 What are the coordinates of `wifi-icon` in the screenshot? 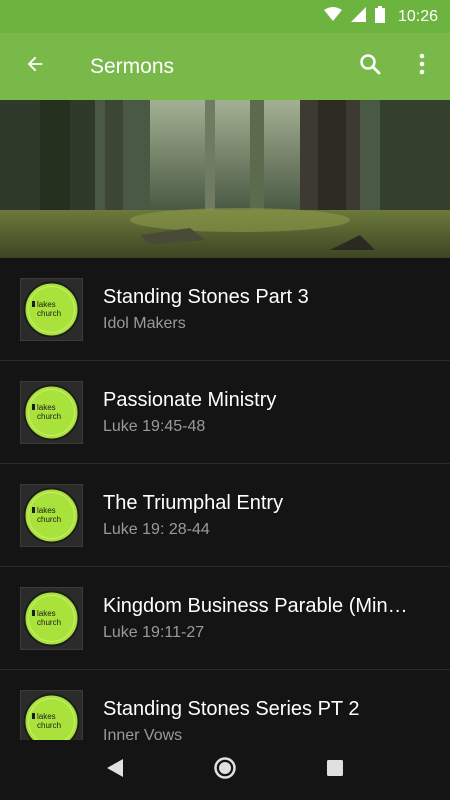 It's located at (332, 16).